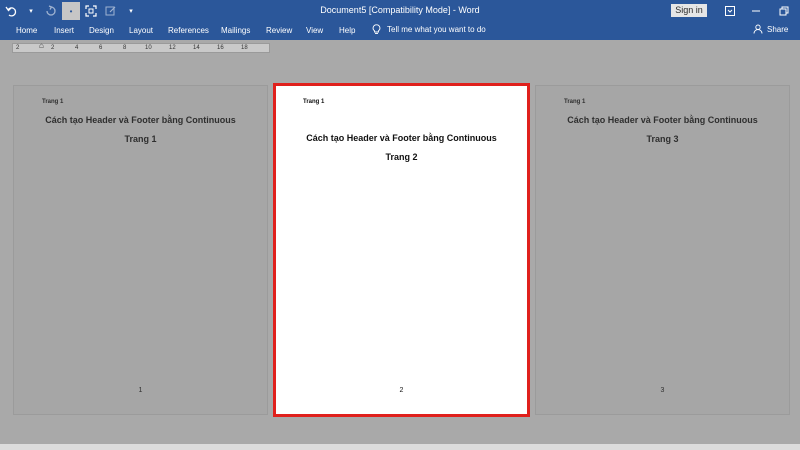 Image resolution: width=800 pixels, height=450 pixels. Describe the element at coordinates (101, 30) in the screenshot. I see `tab-design: Design` at that location.